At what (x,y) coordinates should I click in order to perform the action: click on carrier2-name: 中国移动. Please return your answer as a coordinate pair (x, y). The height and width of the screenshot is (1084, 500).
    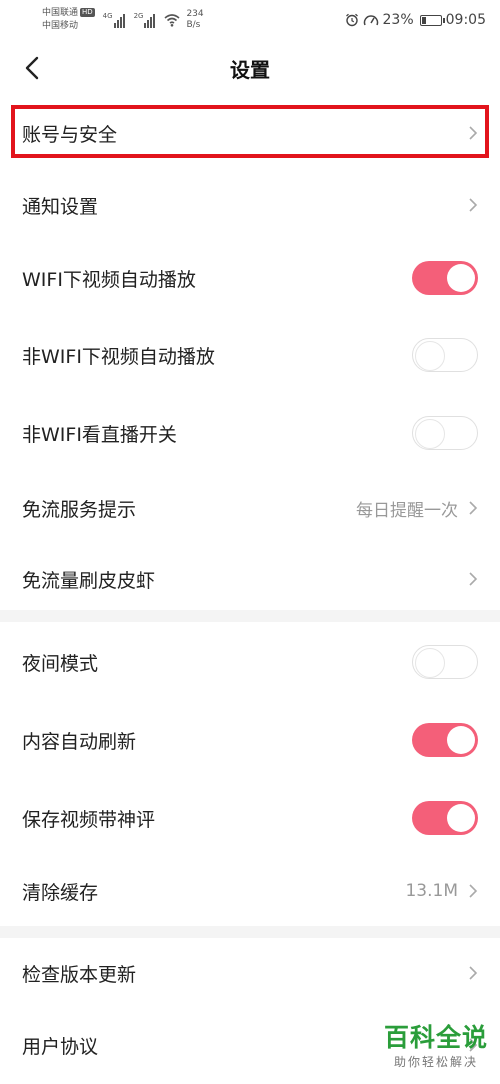
    Looking at the image, I should click on (60, 26).